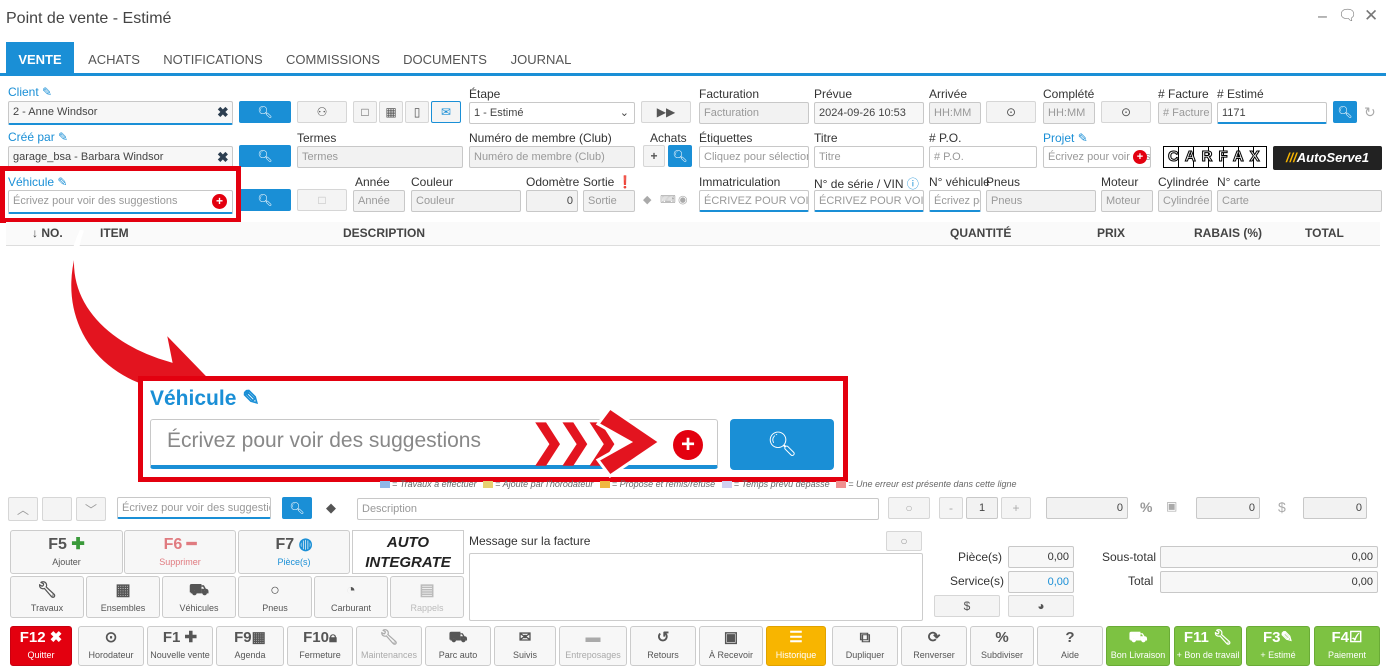 The image size is (1386, 672). Describe the element at coordinates (1282, 507) in the screenshot. I see `dollar-icon: $` at that location.